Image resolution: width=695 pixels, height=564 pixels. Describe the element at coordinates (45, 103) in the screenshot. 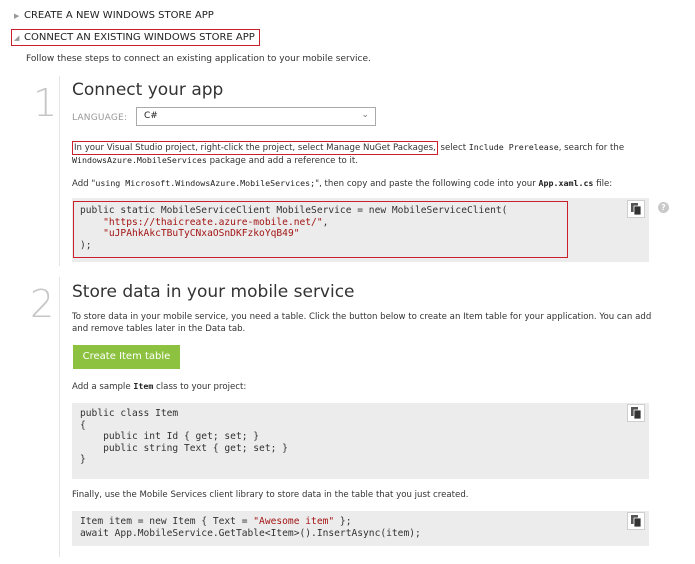

I see `step-number-1: 1` at that location.